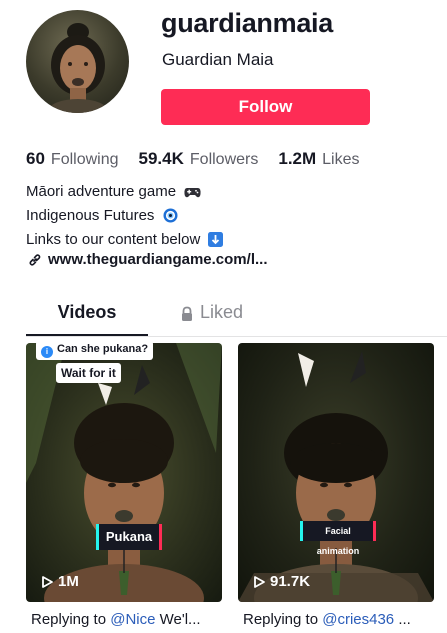 The image size is (447, 633). Describe the element at coordinates (35, 259) in the screenshot. I see `link-icon` at that location.